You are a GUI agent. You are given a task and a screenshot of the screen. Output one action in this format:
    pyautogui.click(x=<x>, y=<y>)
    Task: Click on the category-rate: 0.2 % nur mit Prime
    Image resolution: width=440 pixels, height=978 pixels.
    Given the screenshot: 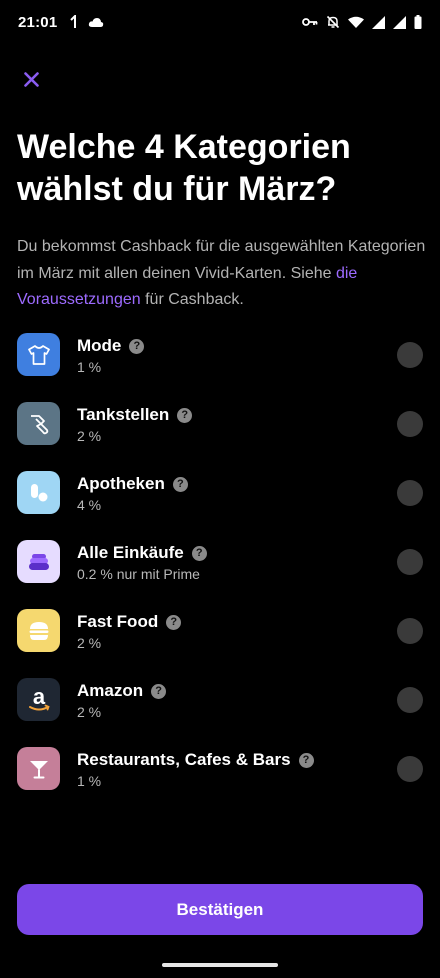 What is the action you would take?
    pyautogui.click(x=138, y=574)
    